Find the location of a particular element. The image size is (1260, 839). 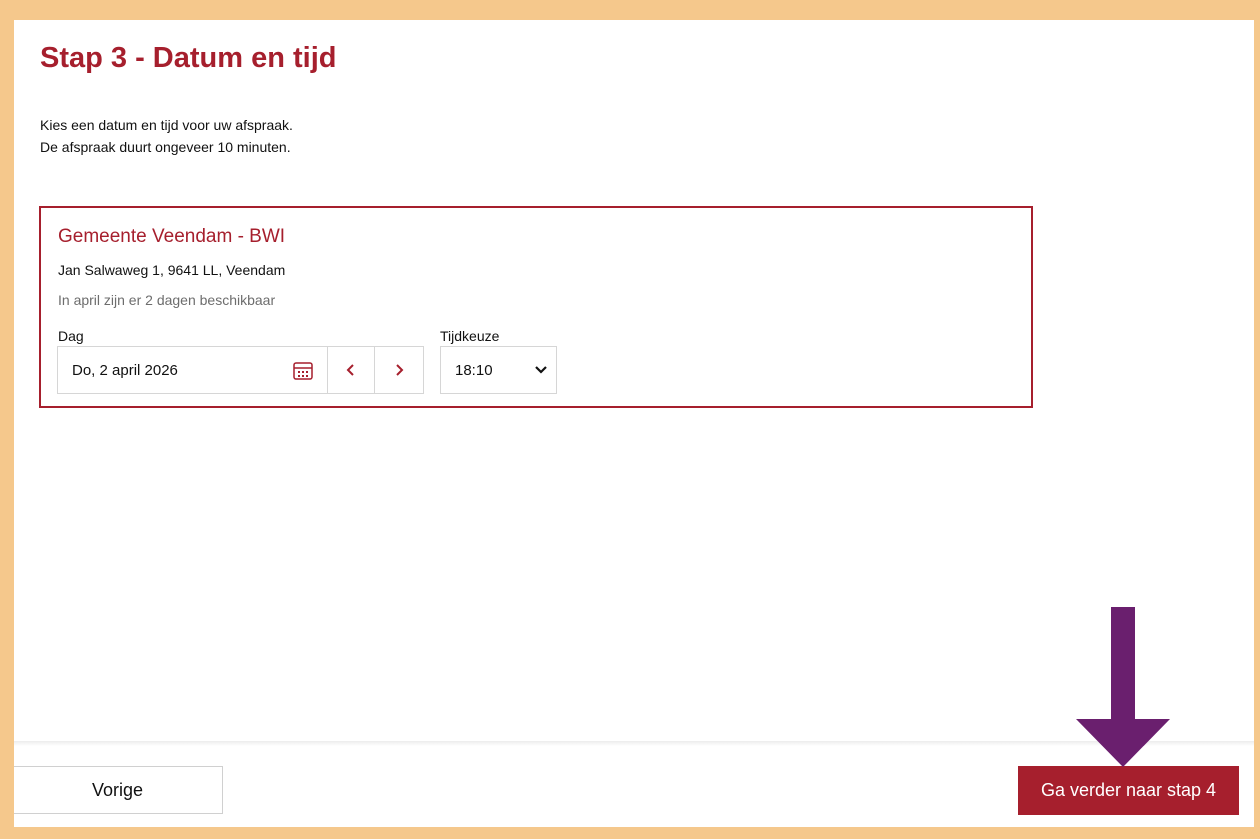

chevron-right-icon is located at coordinates (400, 370).